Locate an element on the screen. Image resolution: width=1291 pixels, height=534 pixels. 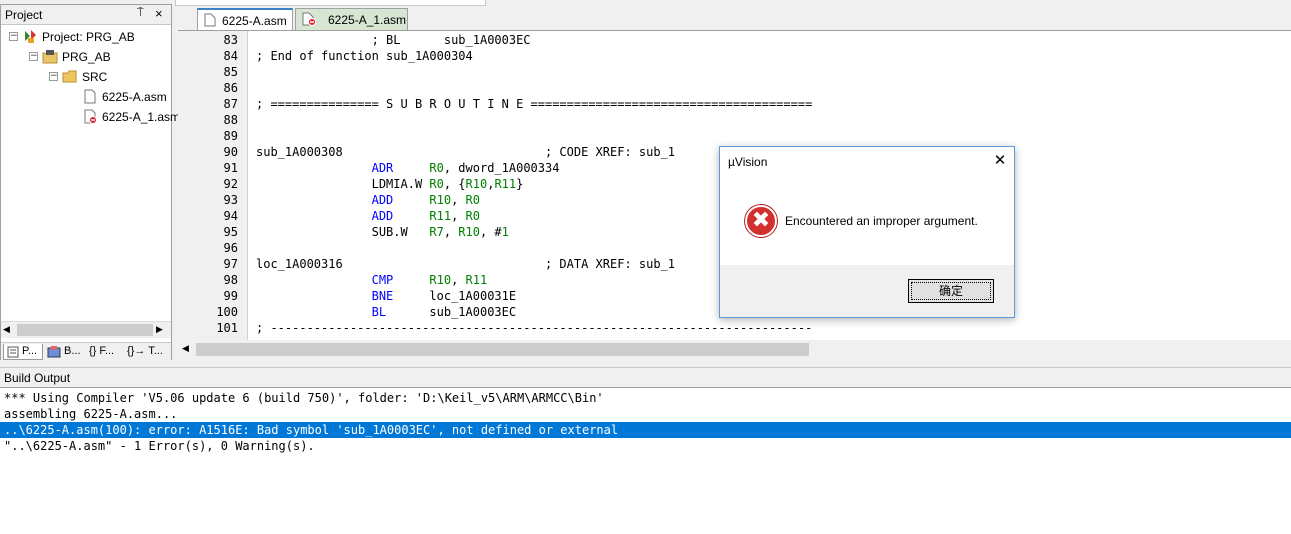
code-text: , dword_1A000334 is located at coordinates (501, 168).